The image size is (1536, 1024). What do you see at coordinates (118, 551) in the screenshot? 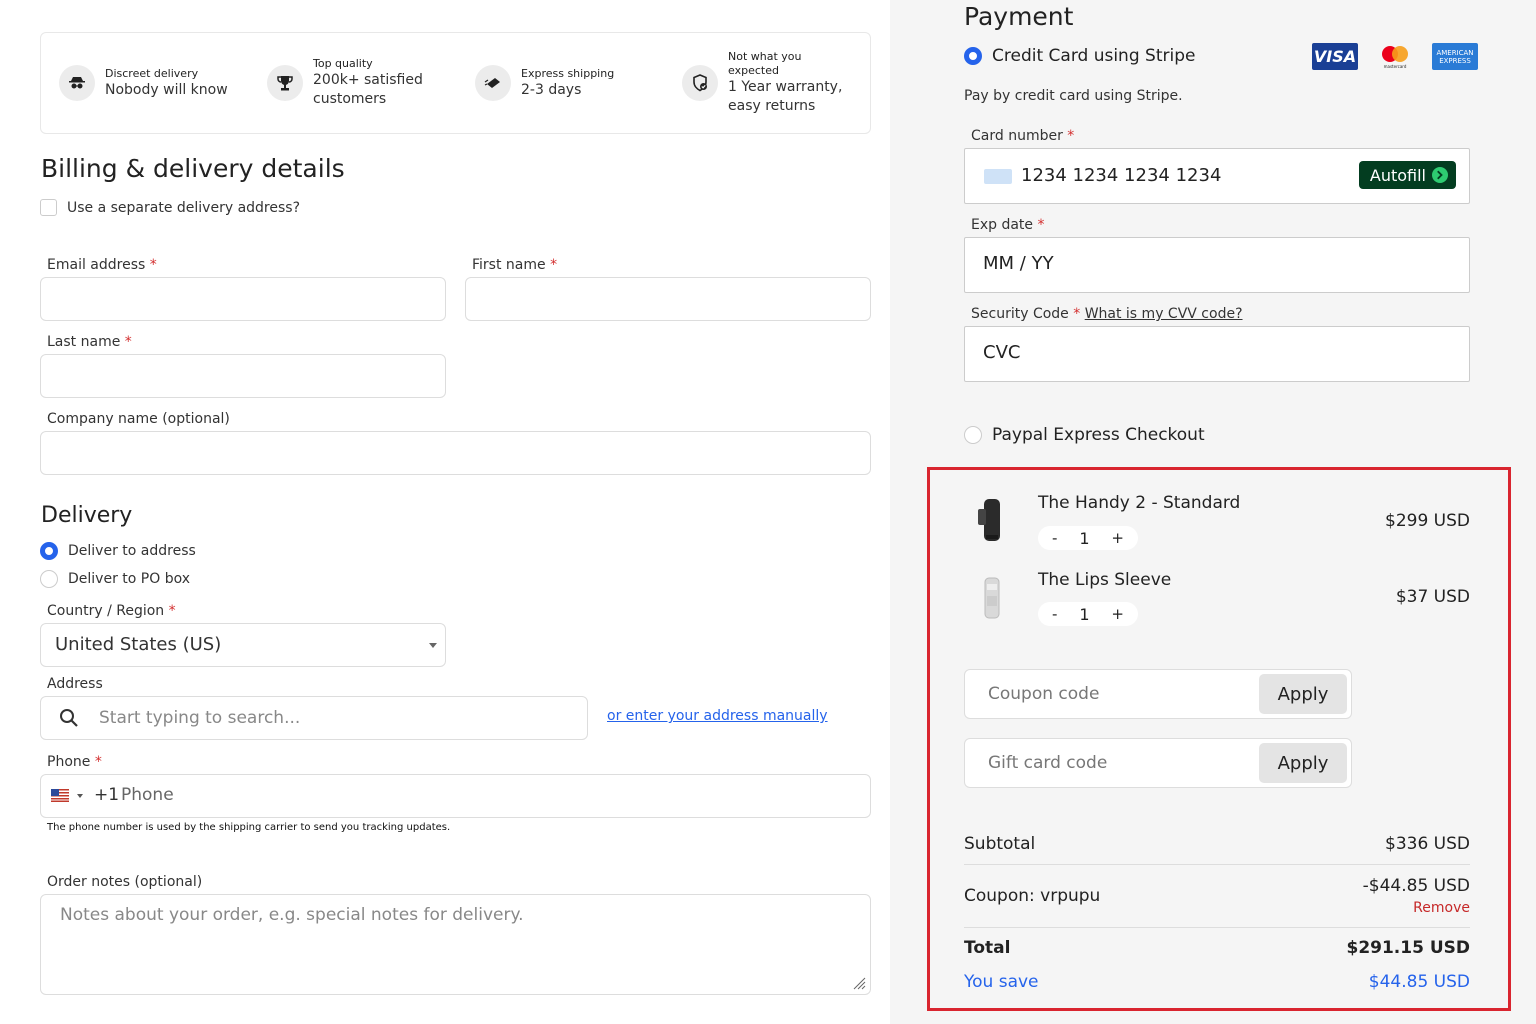
I see `deliver-to-address-radio: Deliver to address` at bounding box center [118, 551].